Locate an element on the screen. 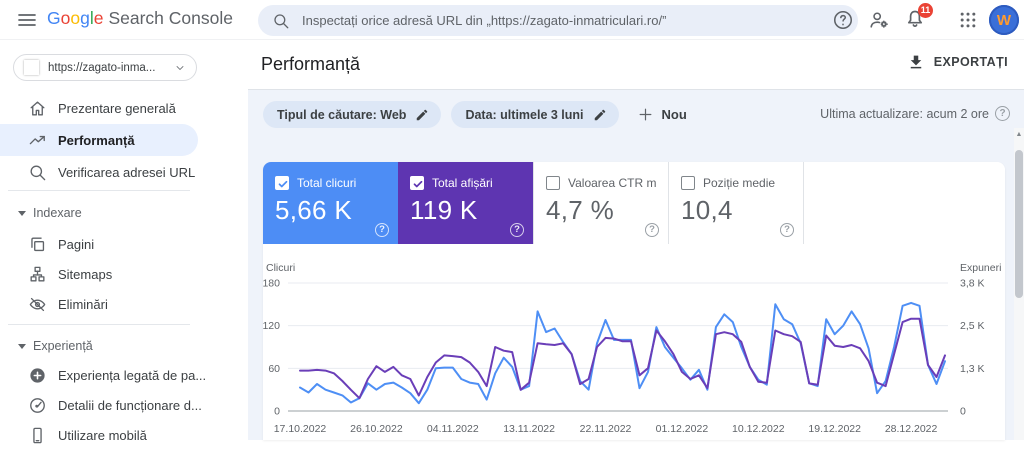 Image resolution: width=1024 pixels, height=451 pixels. tile-filler is located at coordinates (904, 203).